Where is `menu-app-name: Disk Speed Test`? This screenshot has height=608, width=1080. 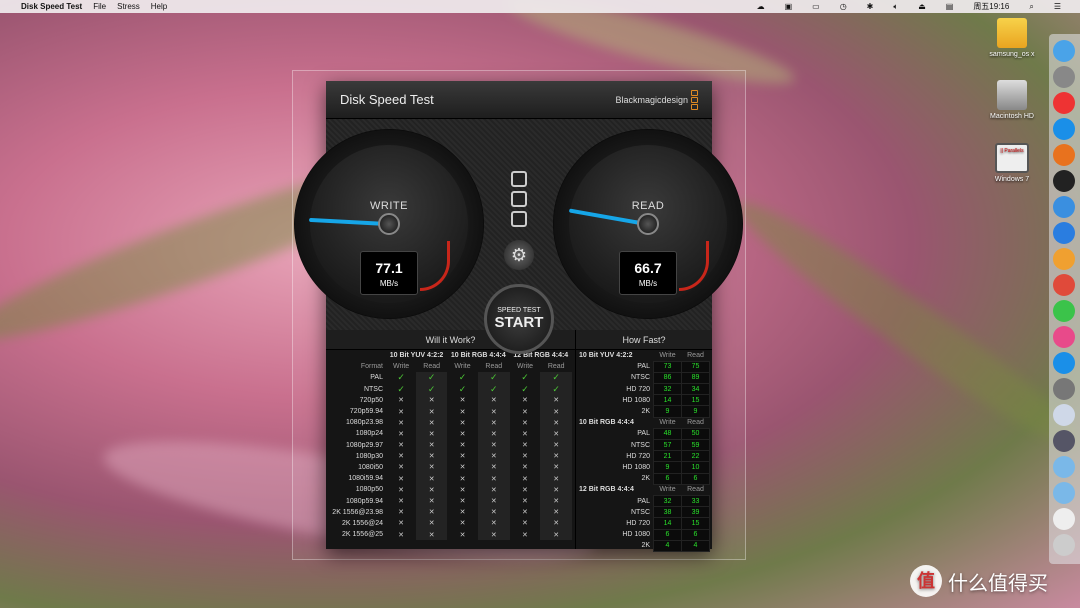
menu-app-name: Disk Speed Test is located at coordinates (51, 6).